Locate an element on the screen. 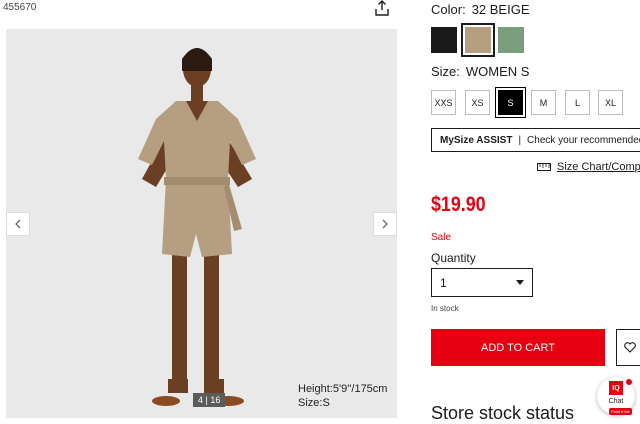 The width and height of the screenshot is (640, 424). model-size: Size:S is located at coordinates (314, 403).